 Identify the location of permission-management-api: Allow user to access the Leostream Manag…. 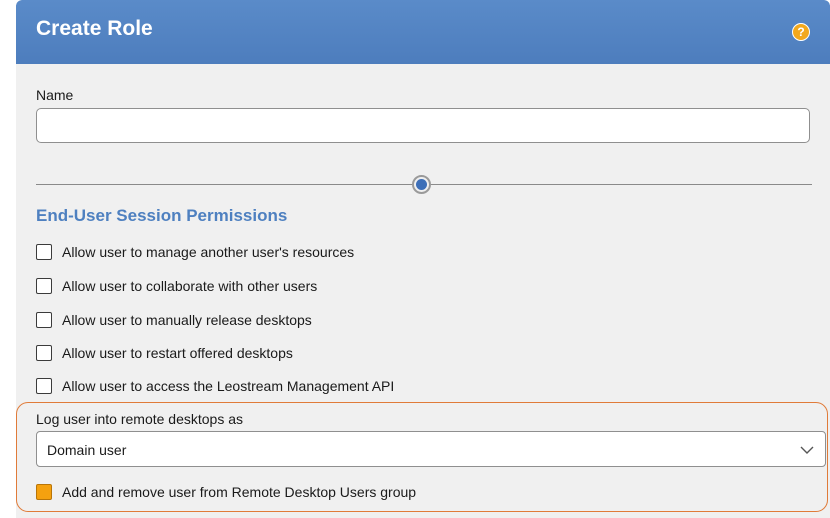
(215, 386).